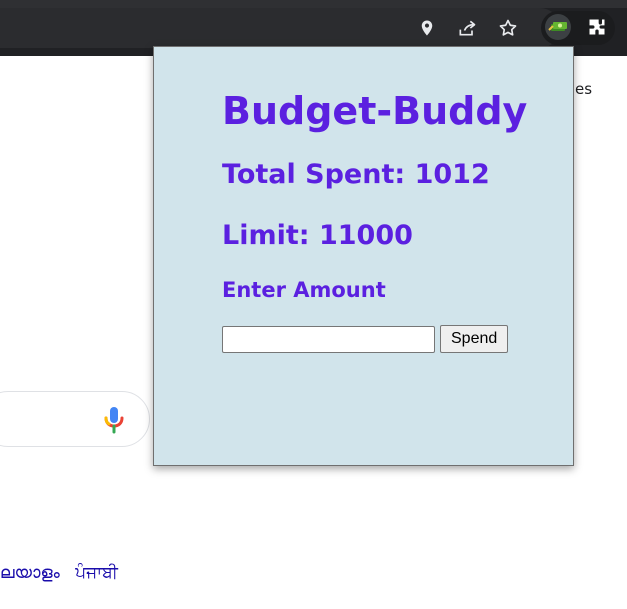  Describe the element at coordinates (266, 235) in the screenshot. I see `limit-label: Limit:` at that location.